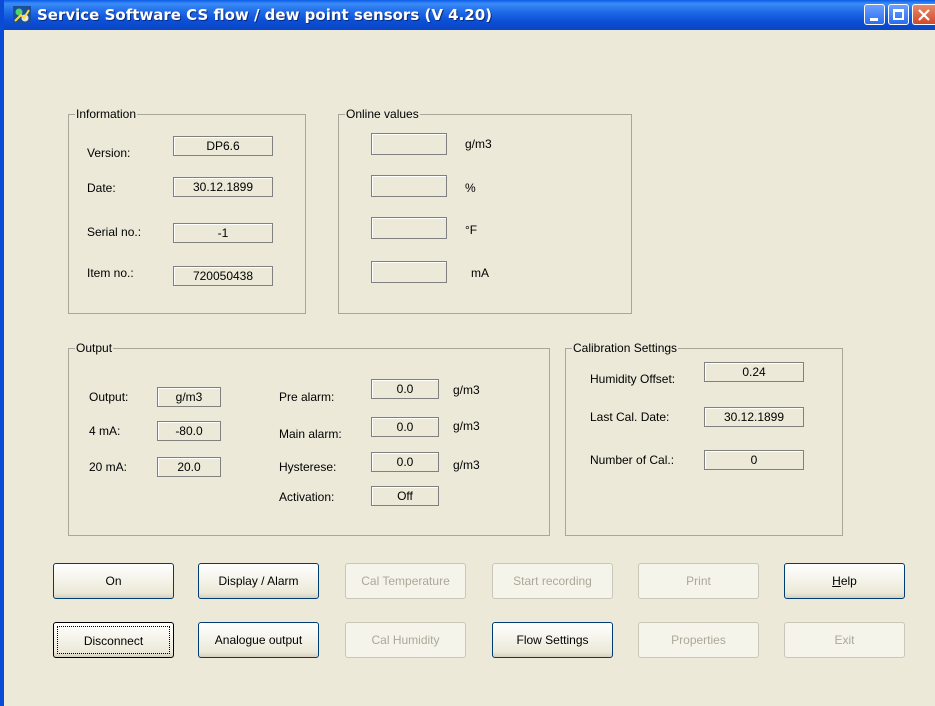  What do you see at coordinates (223, 146) in the screenshot?
I see `version-field: DP6.6` at bounding box center [223, 146].